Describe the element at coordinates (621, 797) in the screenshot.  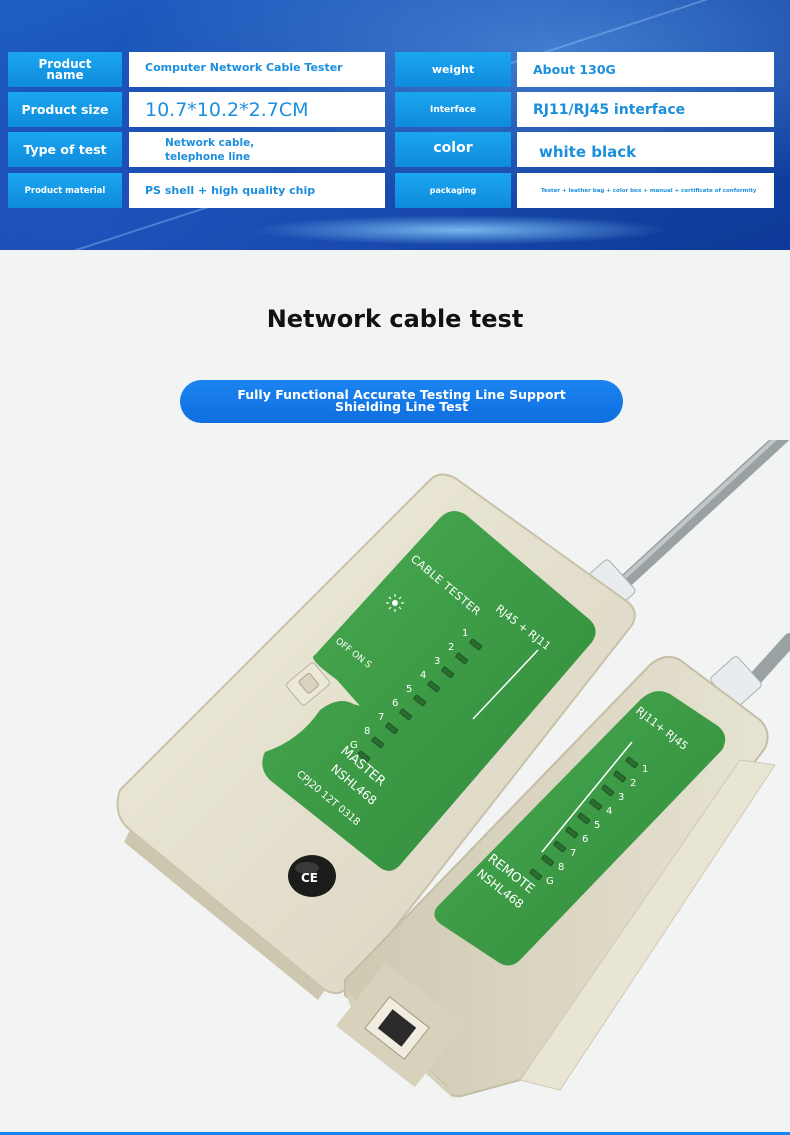
I see `remote-led-label: 3` at that location.